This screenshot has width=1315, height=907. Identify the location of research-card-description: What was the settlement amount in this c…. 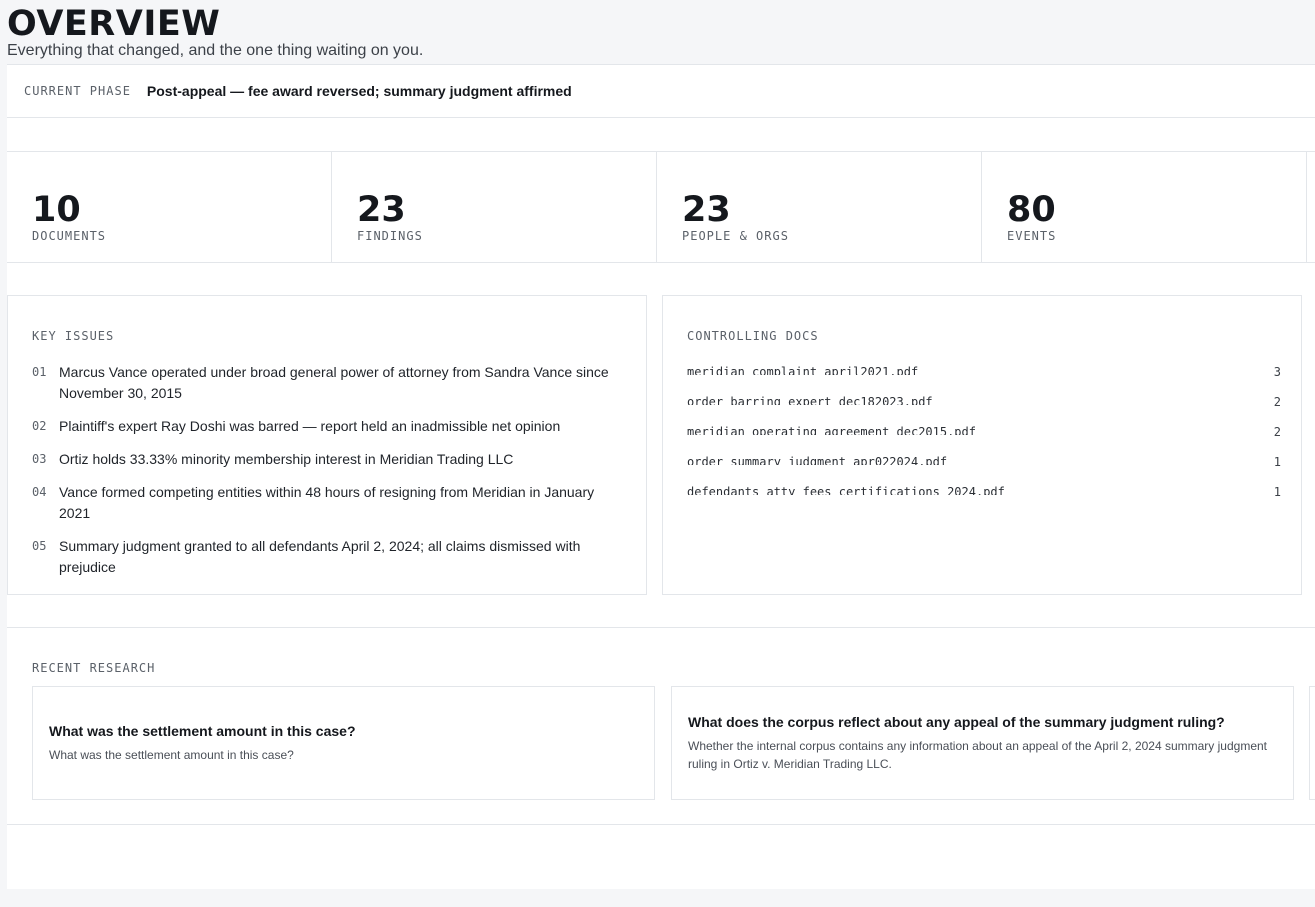
(171, 755).